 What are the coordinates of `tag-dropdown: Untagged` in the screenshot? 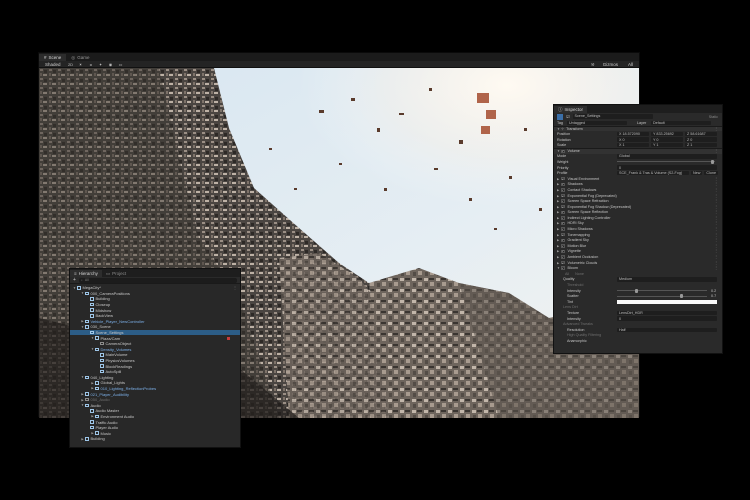 It's located at (597, 122).